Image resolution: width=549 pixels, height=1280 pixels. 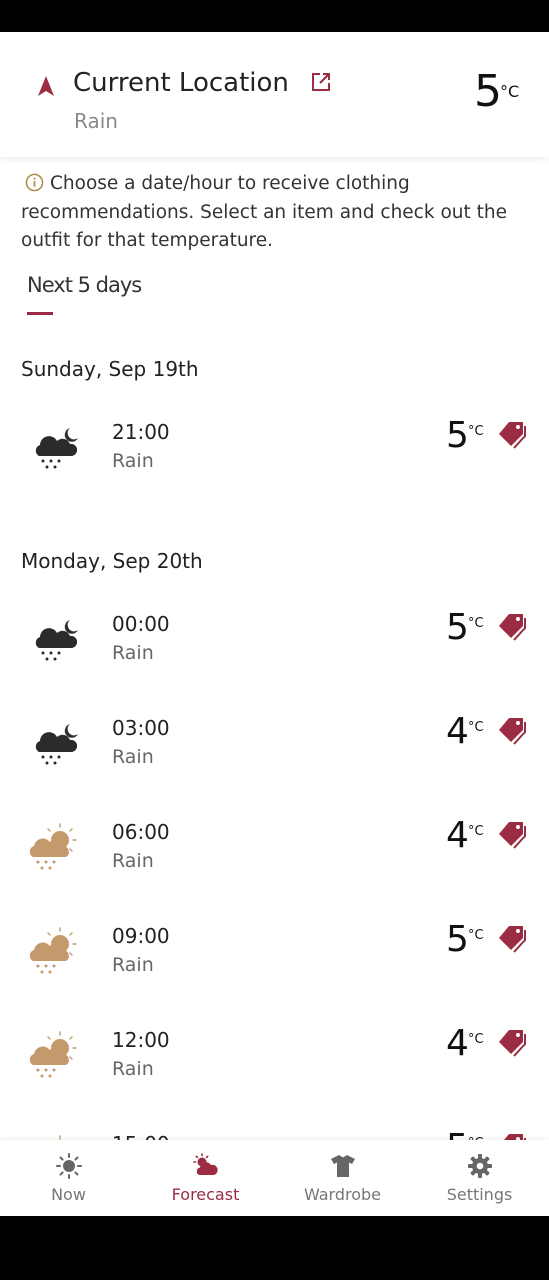 What do you see at coordinates (141, 624) in the screenshot?
I see `forecast-time: 00:00` at bounding box center [141, 624].